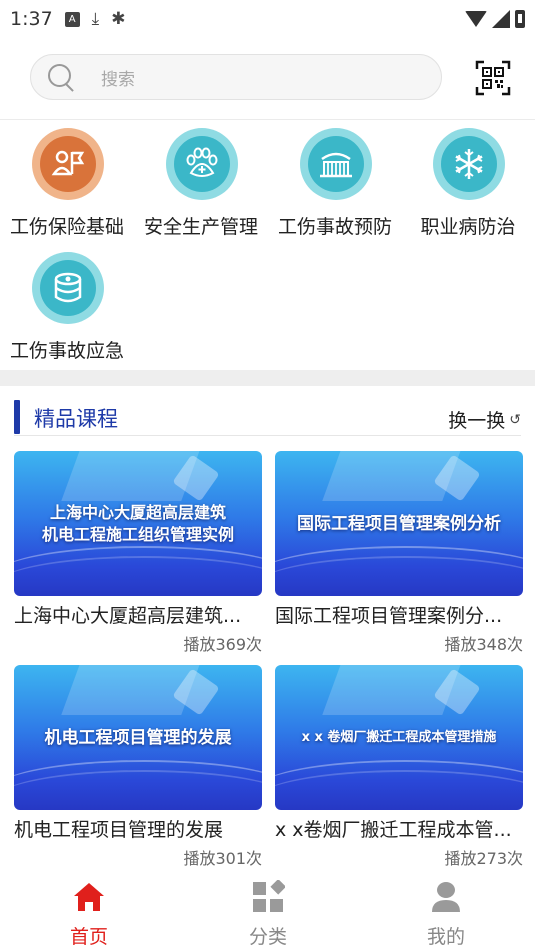 The height and width of the screenshot is (952, 535). I want to click on course-thumbnail: x x 卷烟厂搬迁工程成本管理措施, so click(399, 737).